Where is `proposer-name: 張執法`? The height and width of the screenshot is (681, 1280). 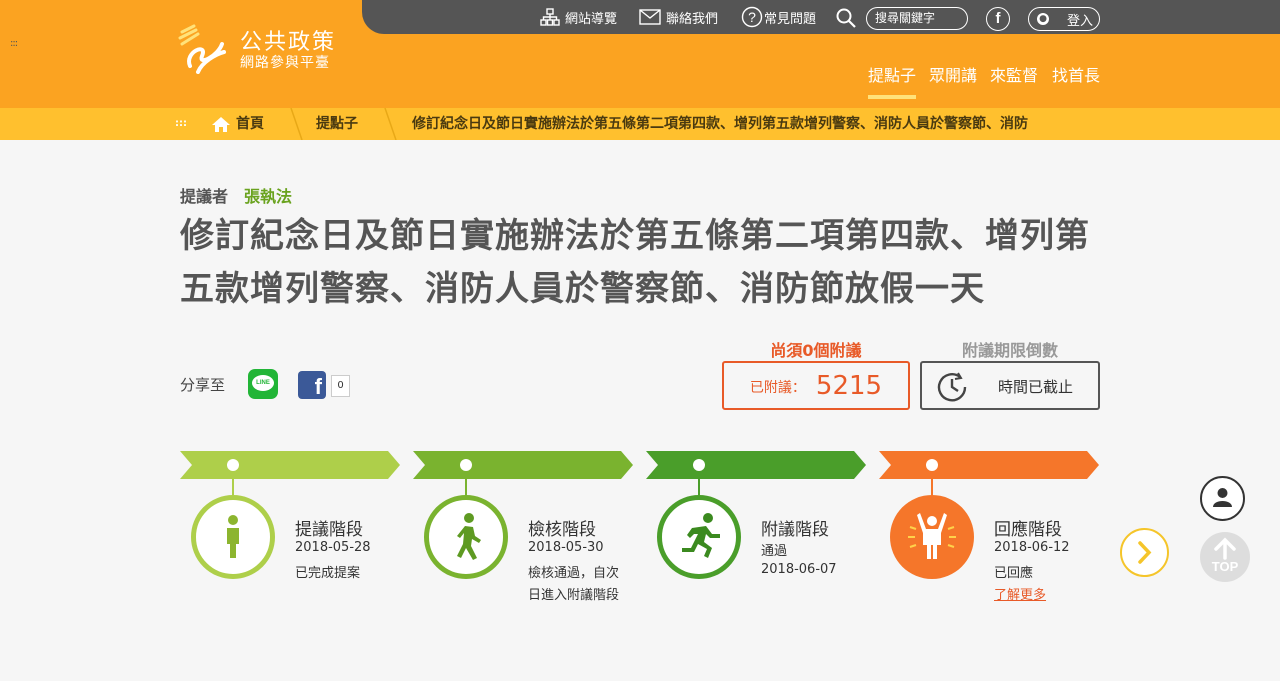
proposer-name: 張執法 is located at coordinates (268, 196).